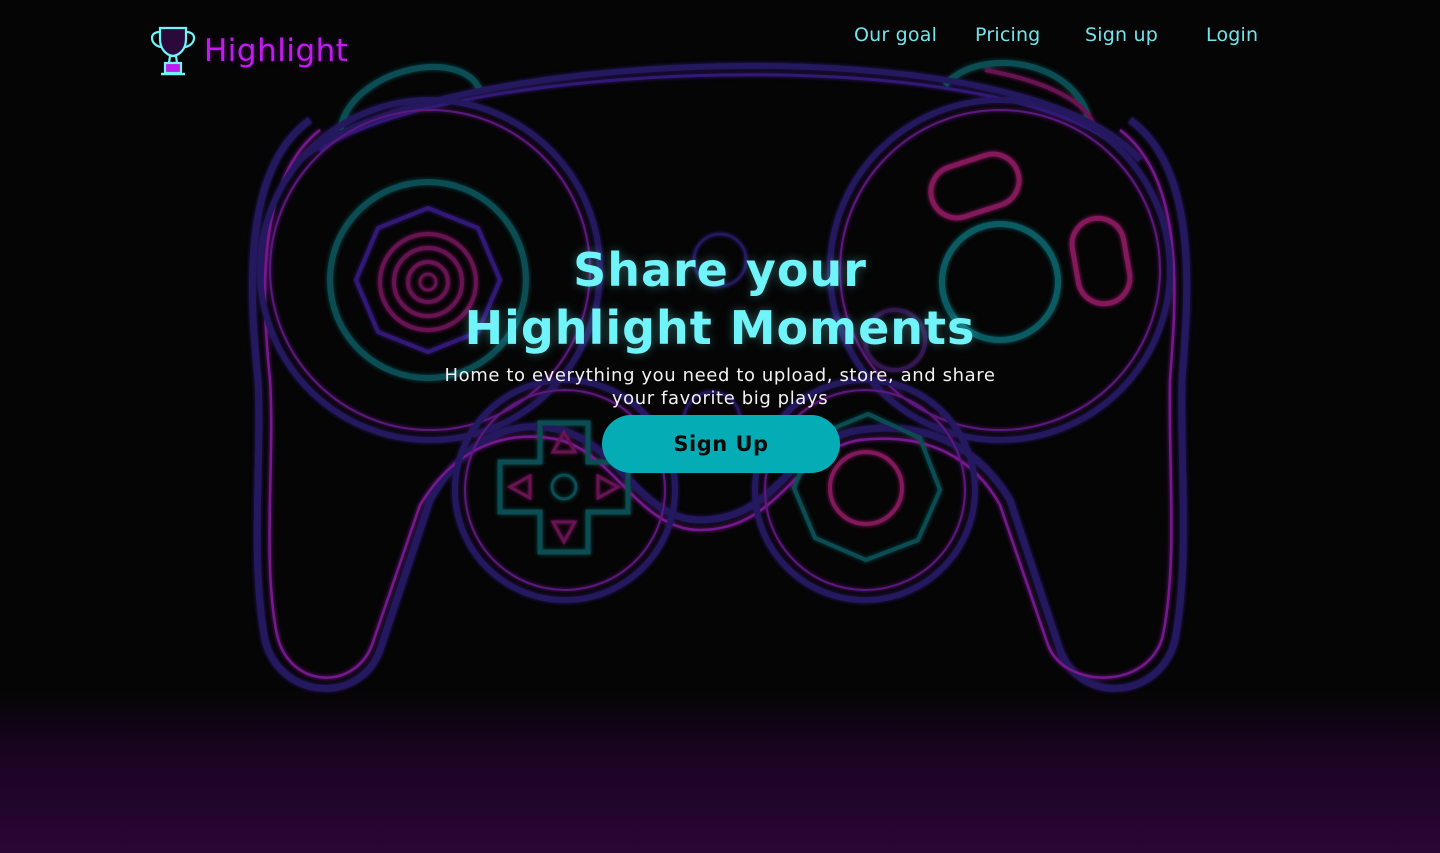 The image size is (1440, 853). Describe the element at coordinates (720, 327) in the screenshot. I see `hero-title-line-2: Highlight Moments` at that location.